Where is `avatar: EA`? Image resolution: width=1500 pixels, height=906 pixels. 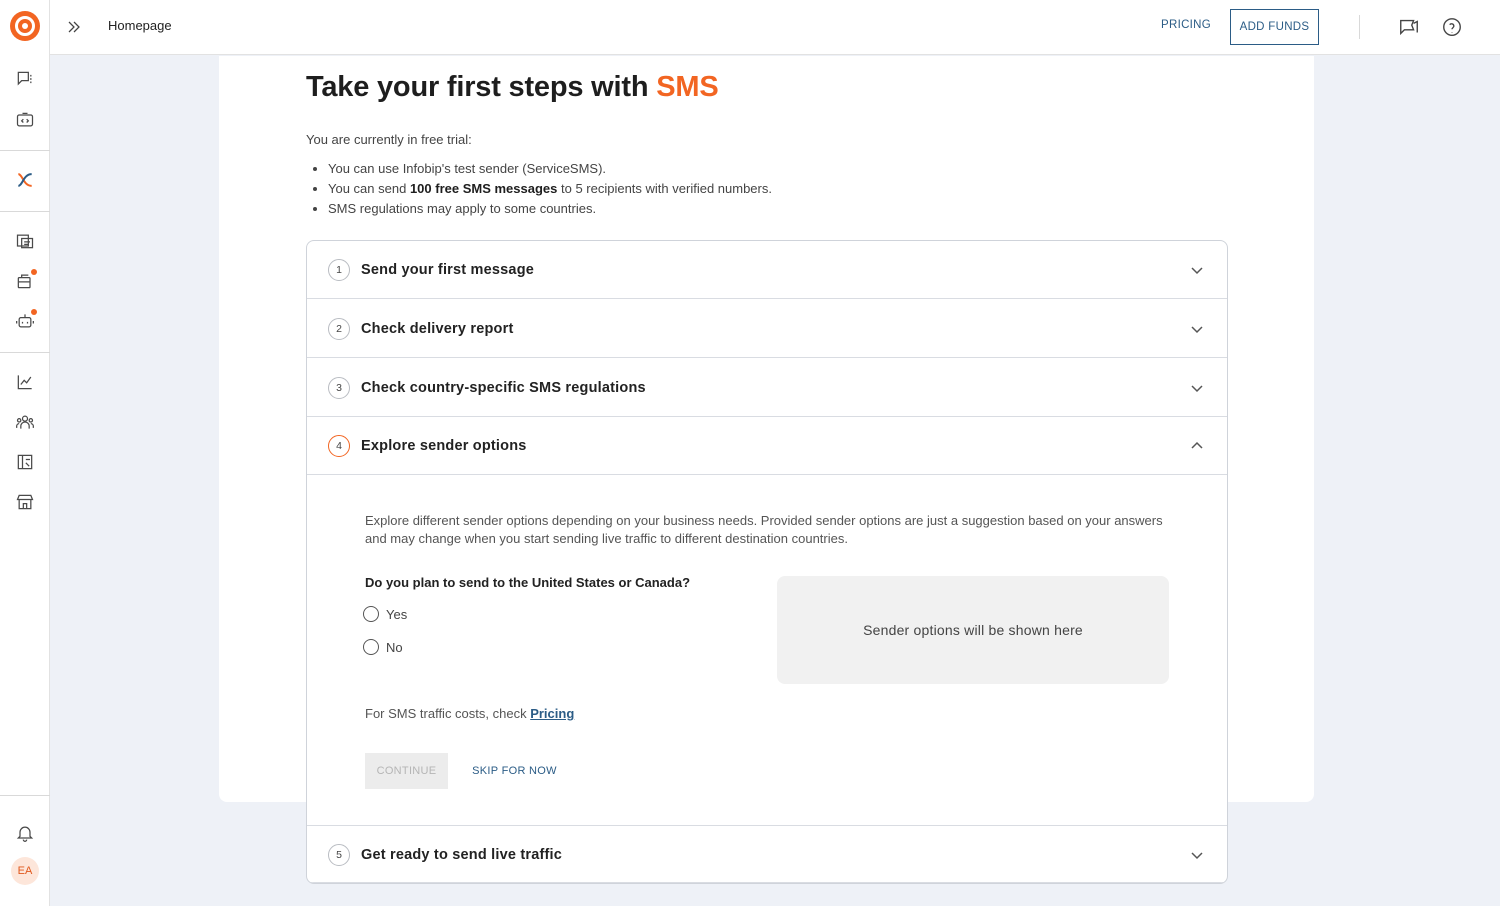
avatar: EA is located at coordinates (25, 871).